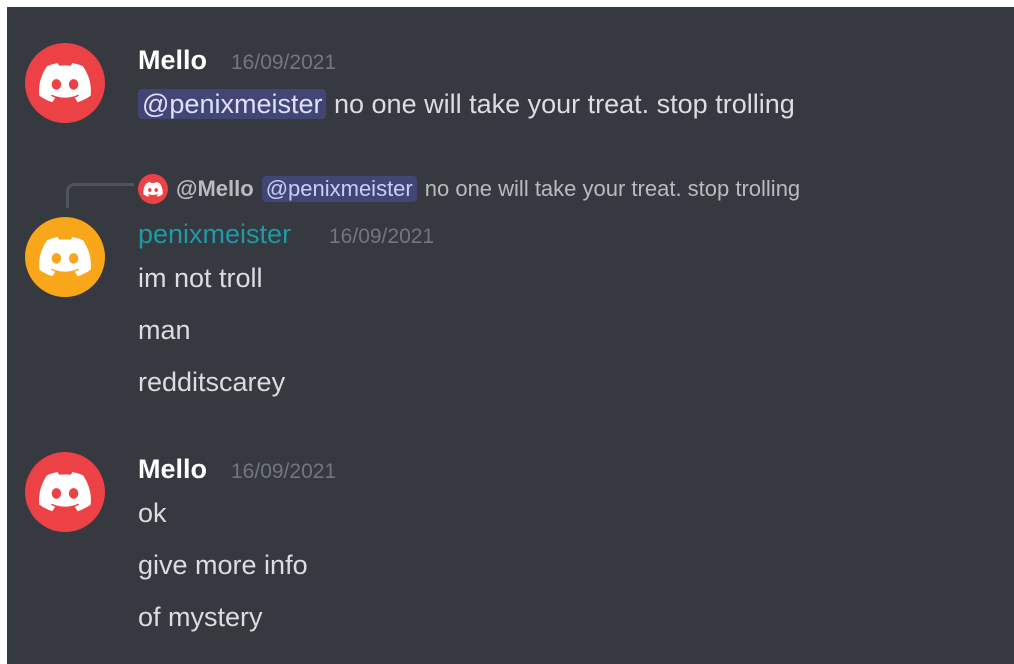 The image size is (1014, 664). Describe the element at coordinates (152, 513) in the screenshot. I see `message-text: ok` at that location.